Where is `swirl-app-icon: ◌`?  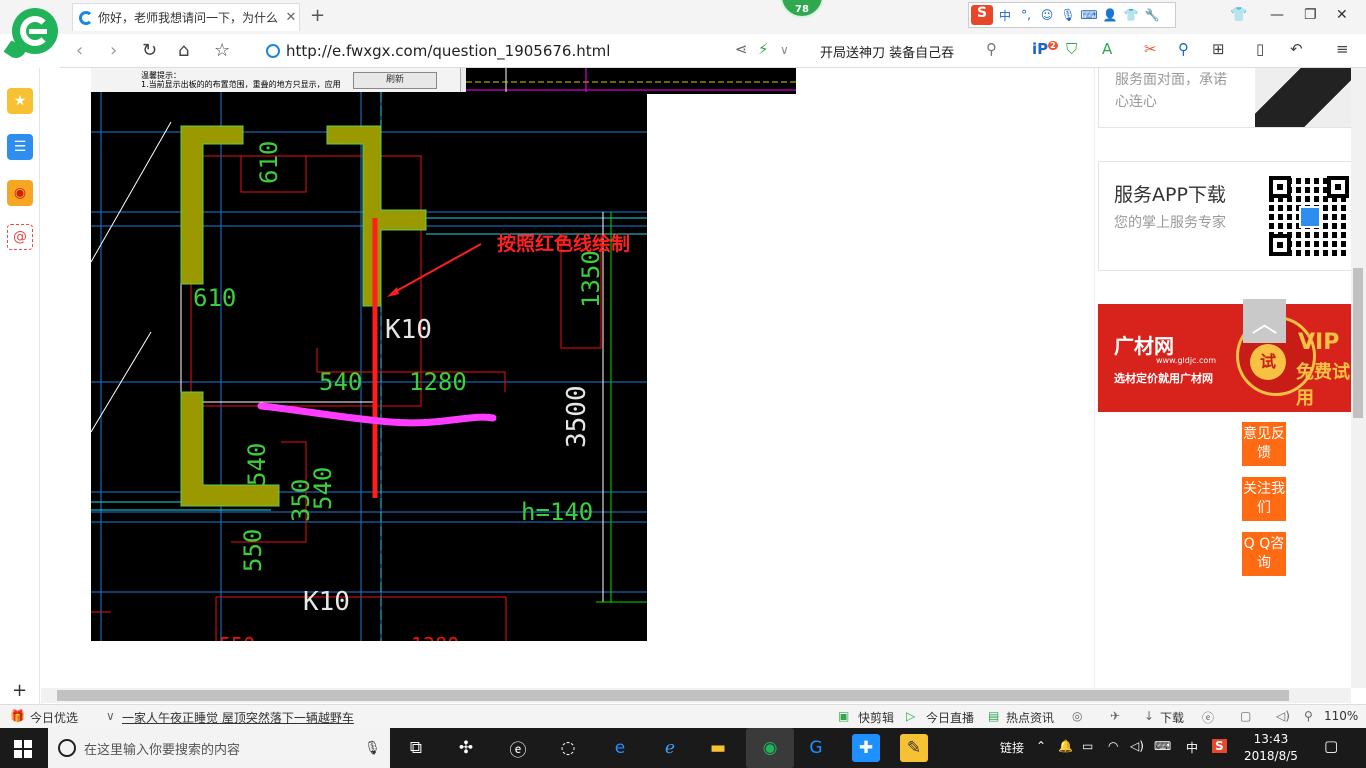
swirl-app-icon: ◌ is located at coordinates (568, 748).